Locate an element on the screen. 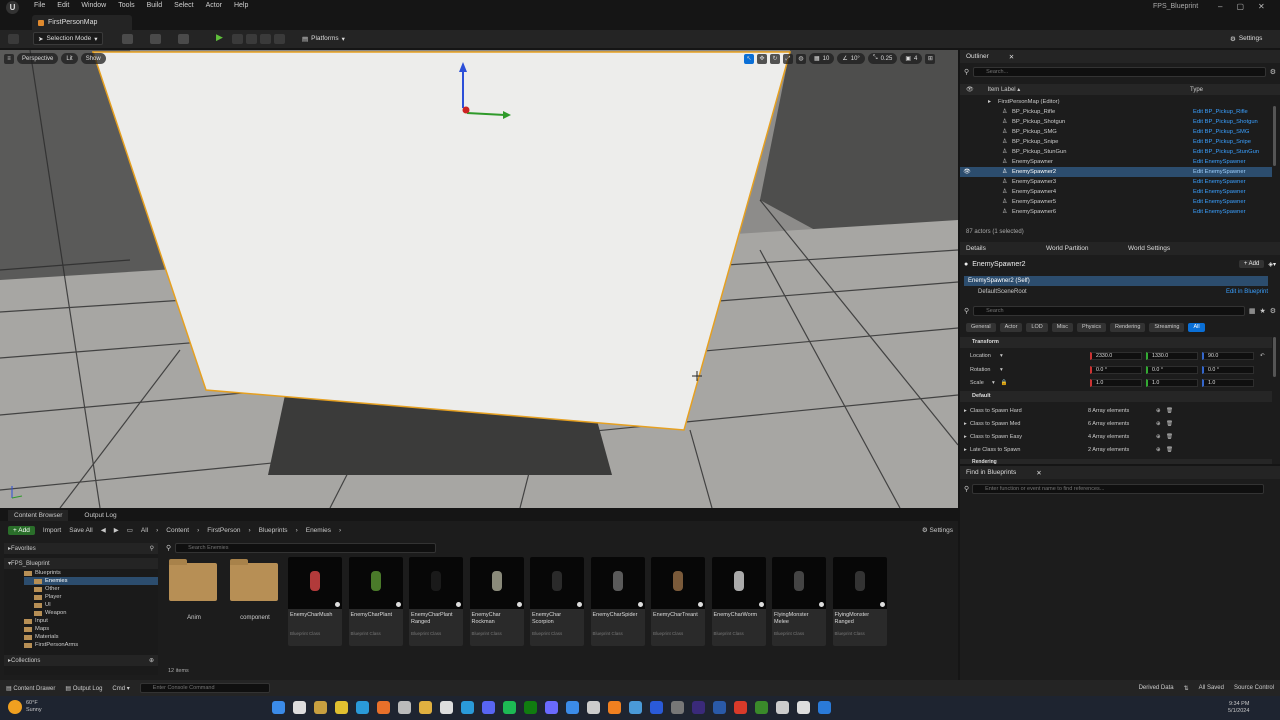 The width and height of the screenshot is (1280, 720). filter-chip-rendering: Rendering is located at coordinates (1128, 327).